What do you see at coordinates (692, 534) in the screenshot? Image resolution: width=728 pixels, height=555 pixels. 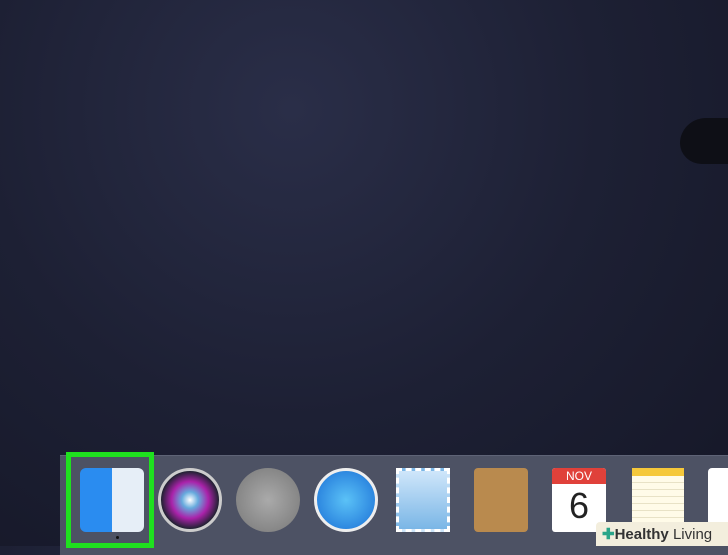 I see `watermark-light: Living` at bounding box center [692, 534].